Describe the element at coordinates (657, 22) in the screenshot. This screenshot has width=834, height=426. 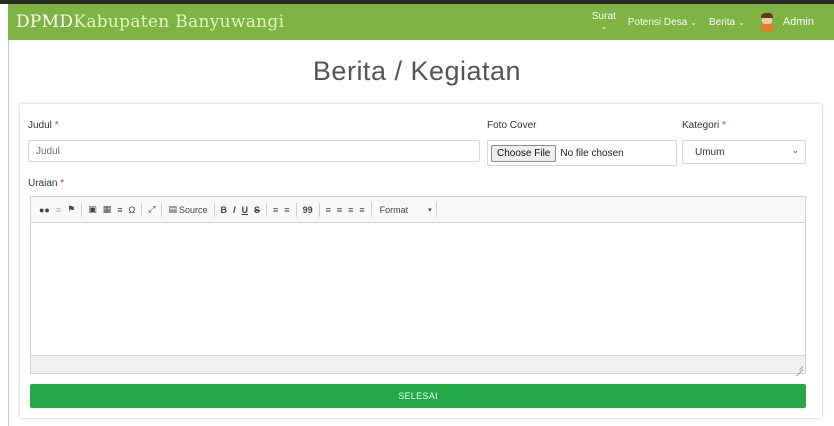
I see `nav-item-label: Potensi Desa` at that location.